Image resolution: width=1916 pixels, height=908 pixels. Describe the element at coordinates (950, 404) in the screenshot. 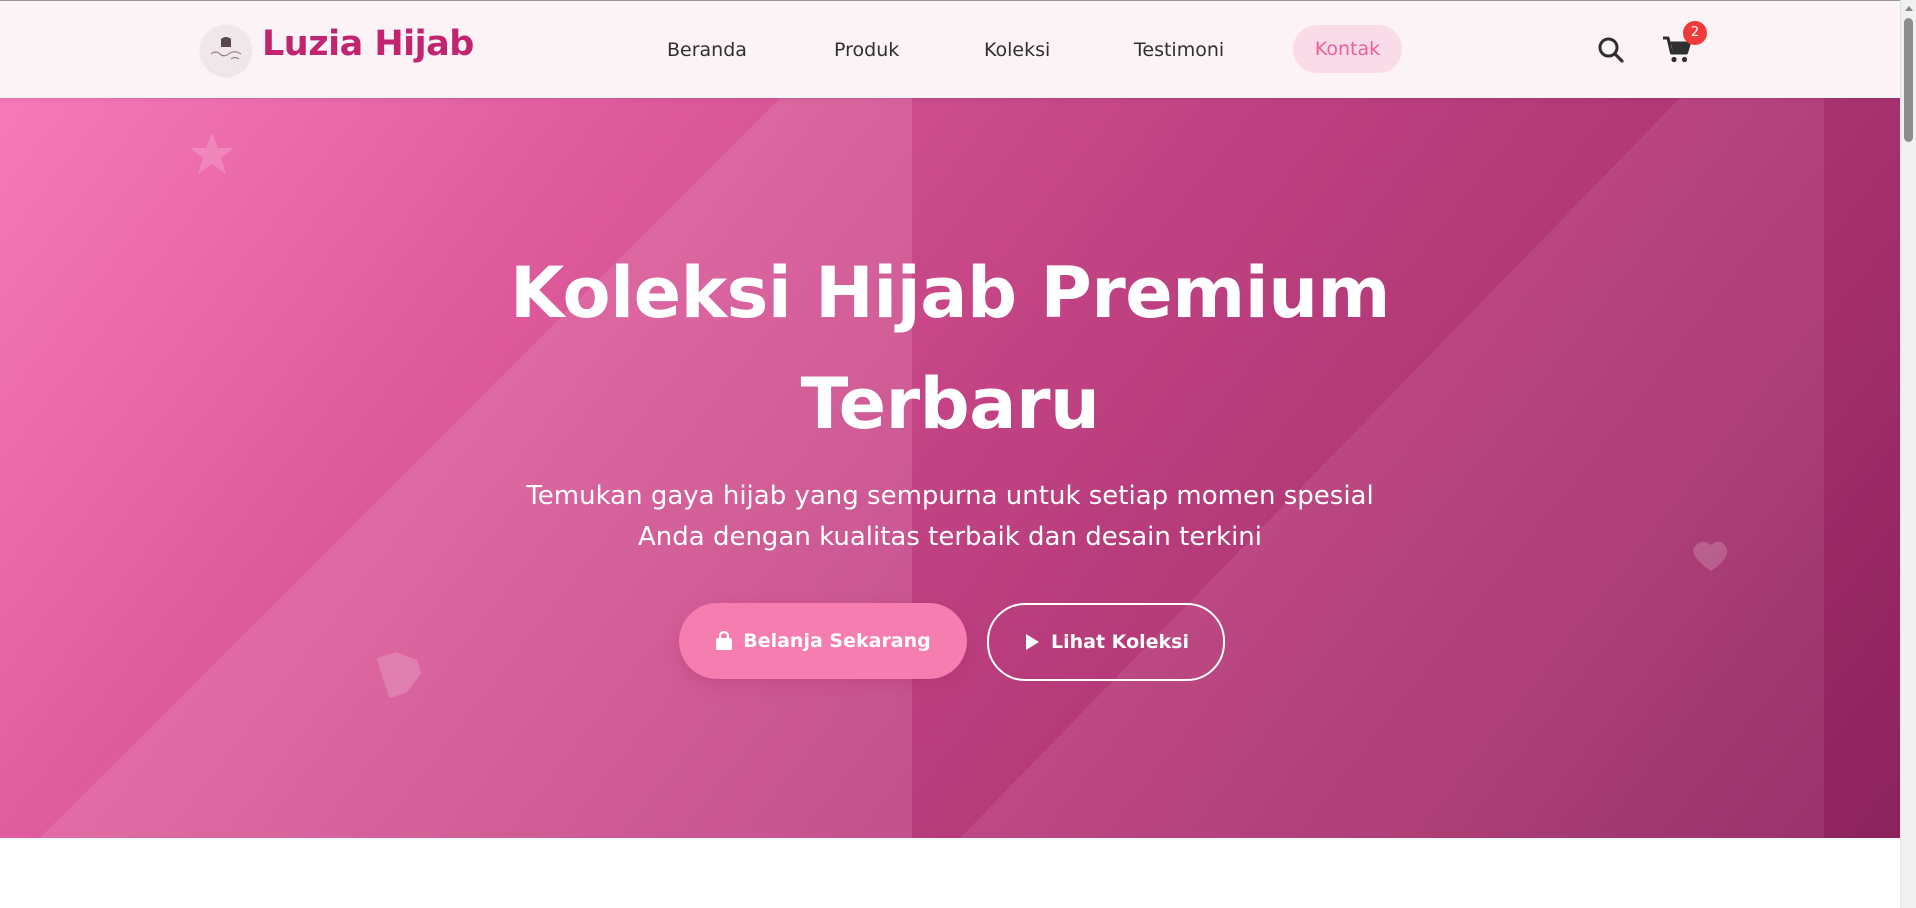

I see `hero-title-line-2: Terbaru` at that location.